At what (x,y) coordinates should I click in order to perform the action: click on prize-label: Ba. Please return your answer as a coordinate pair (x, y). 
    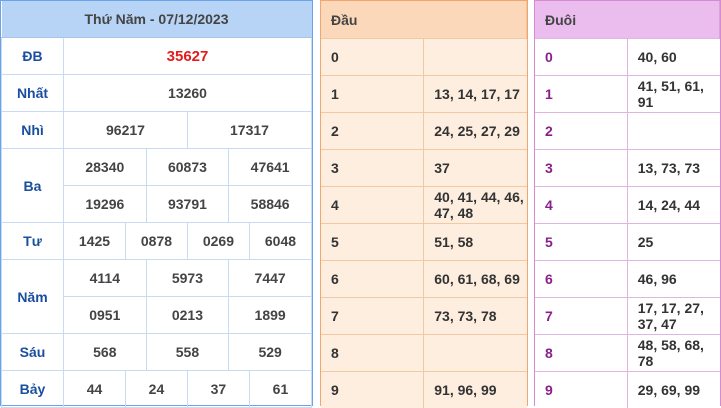
    Looking at the image, I should click on (32, 185).